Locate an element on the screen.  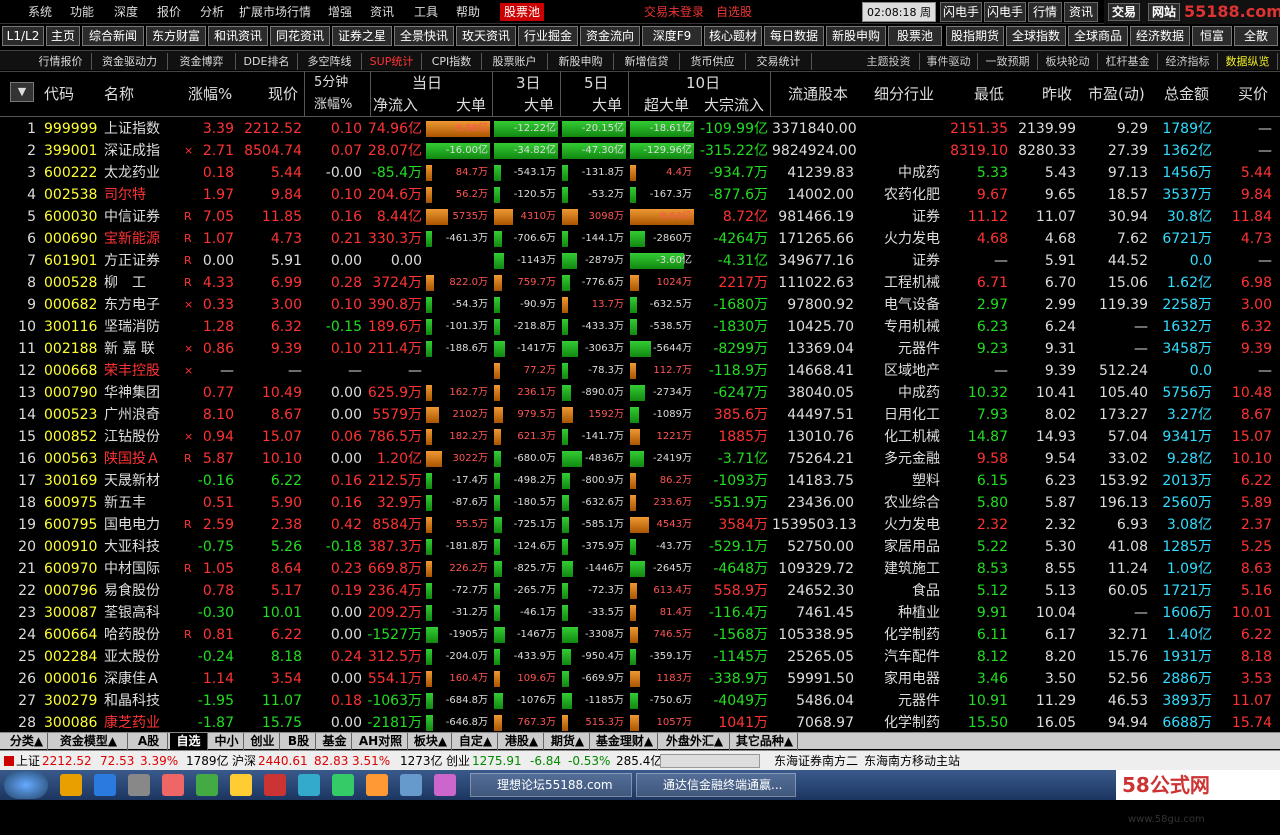
stockstar-button: 证券之星 is located at coordinates (362, 36).